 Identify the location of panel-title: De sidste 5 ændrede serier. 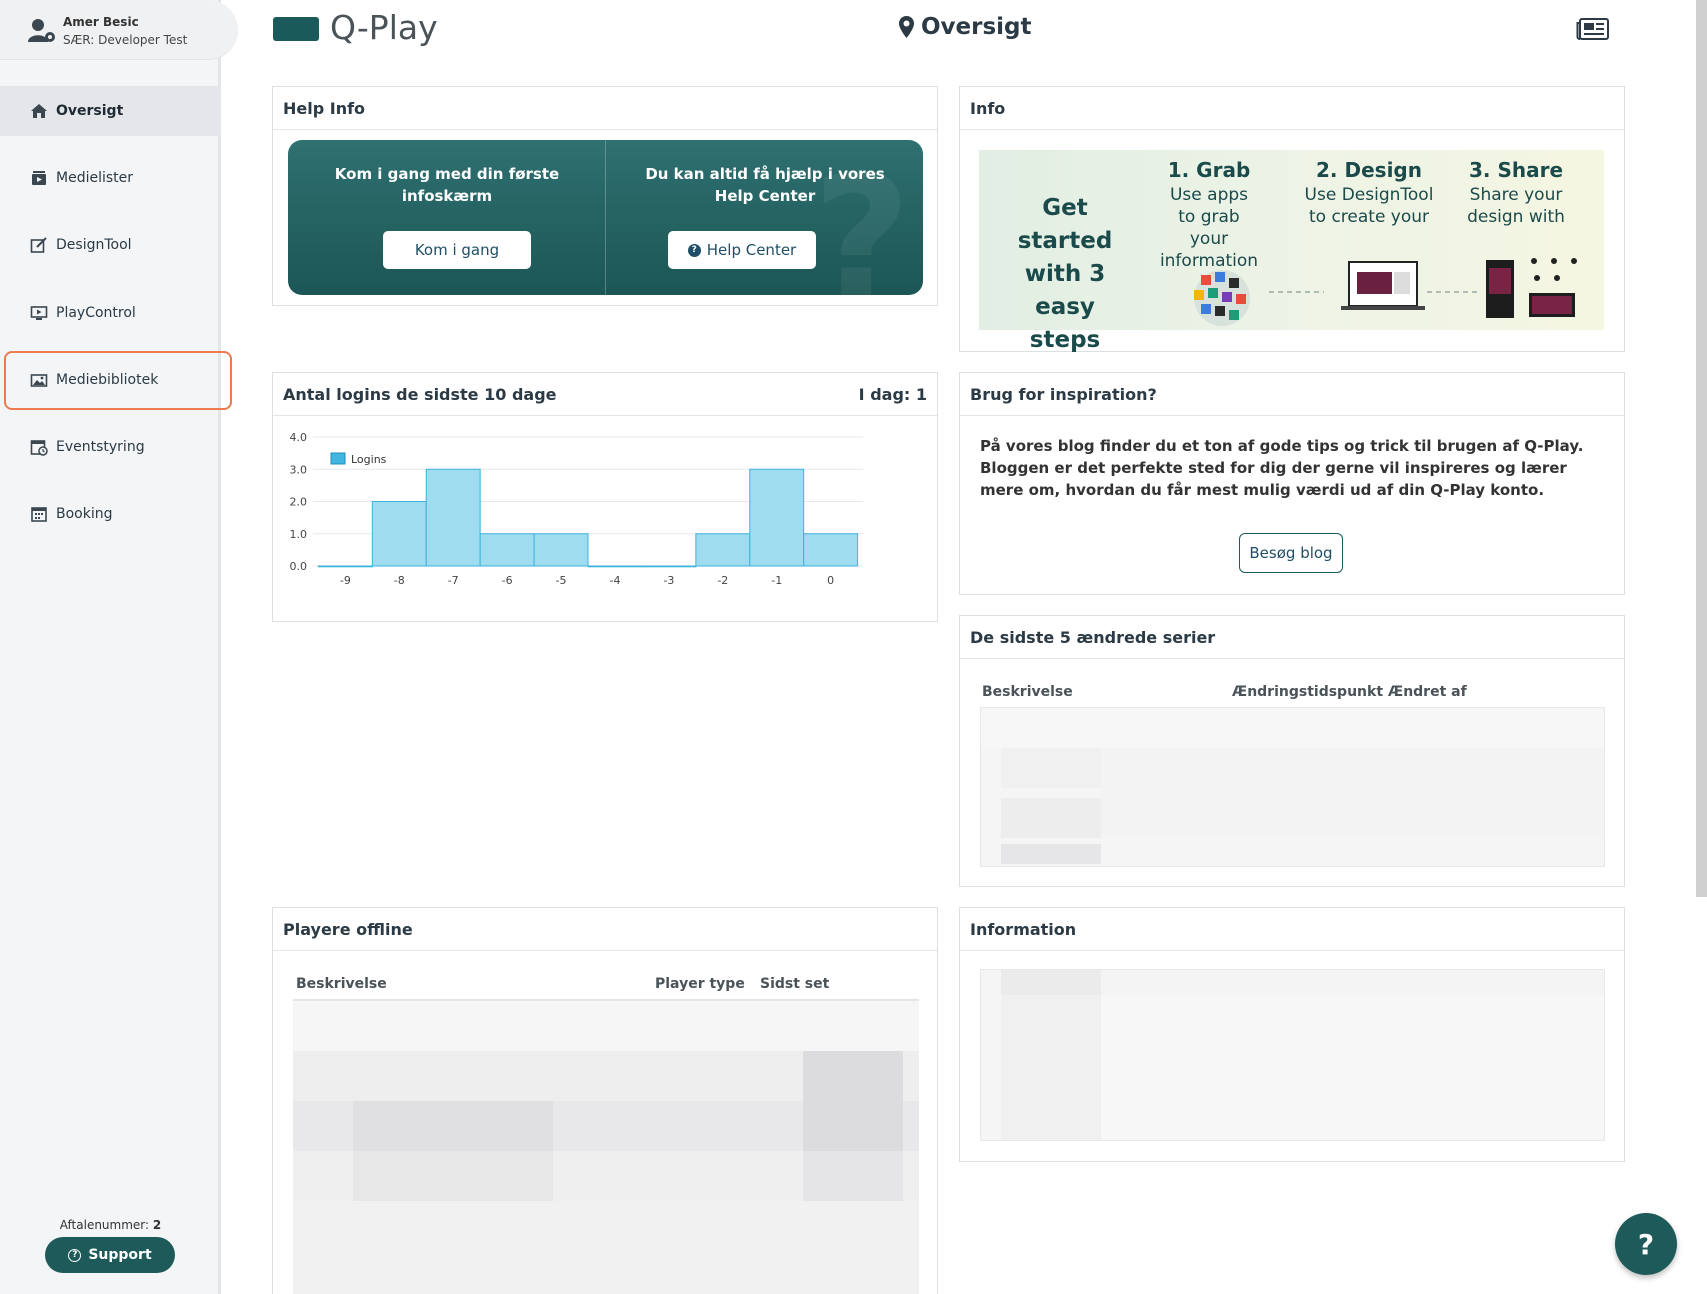
(1292, 637).